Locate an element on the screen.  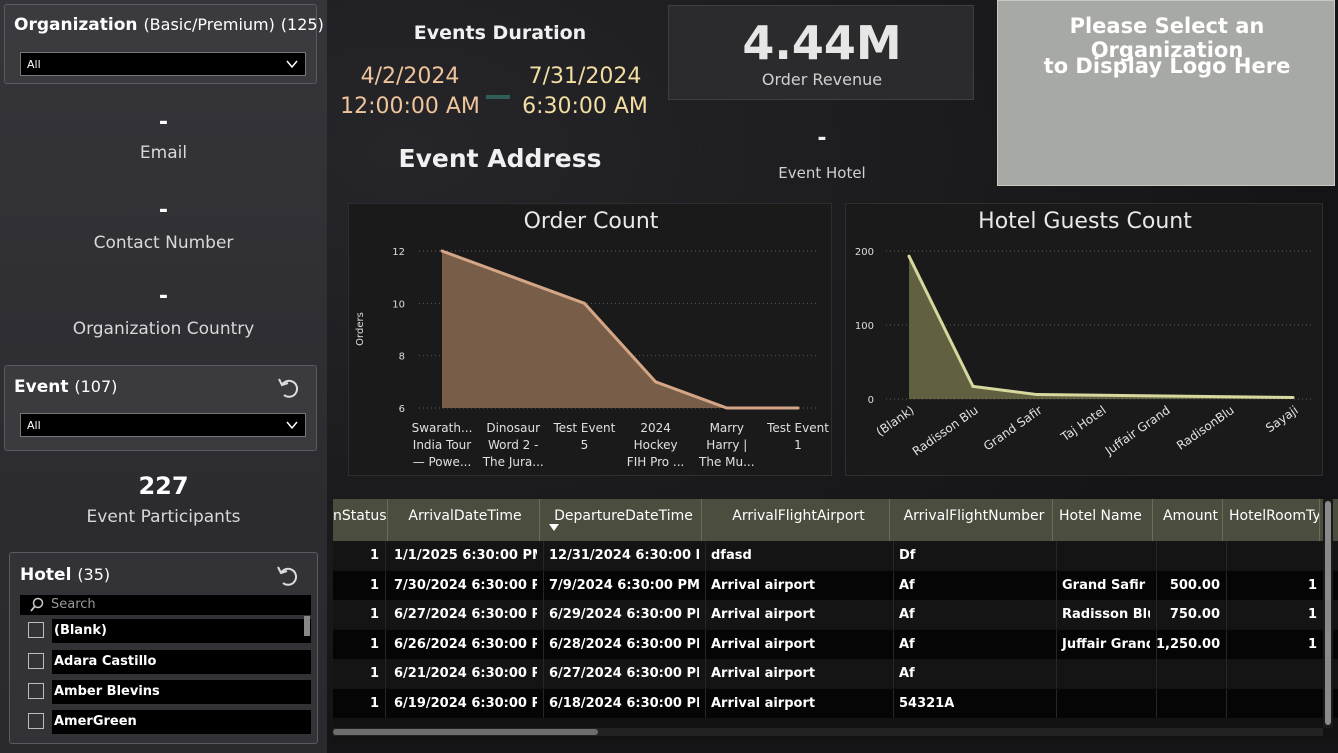
table-cell: 7/30/2024 6:30:00 PM is located at coordinates (465, 585).